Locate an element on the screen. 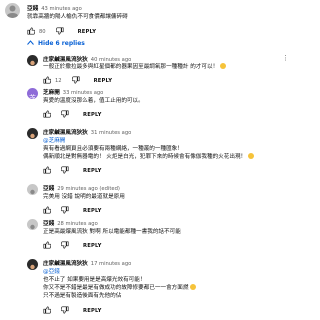 This screenshot has width=320, height=320. comment-text: 完美用 沒錯 說明的最道就是原用 is located at coordinates (84, 197).